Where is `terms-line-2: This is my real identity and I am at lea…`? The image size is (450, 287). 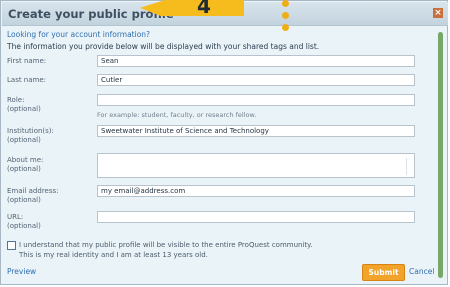
terms-line-2: This is my real identity and I am at lea… is located at coordinates (113, 255).